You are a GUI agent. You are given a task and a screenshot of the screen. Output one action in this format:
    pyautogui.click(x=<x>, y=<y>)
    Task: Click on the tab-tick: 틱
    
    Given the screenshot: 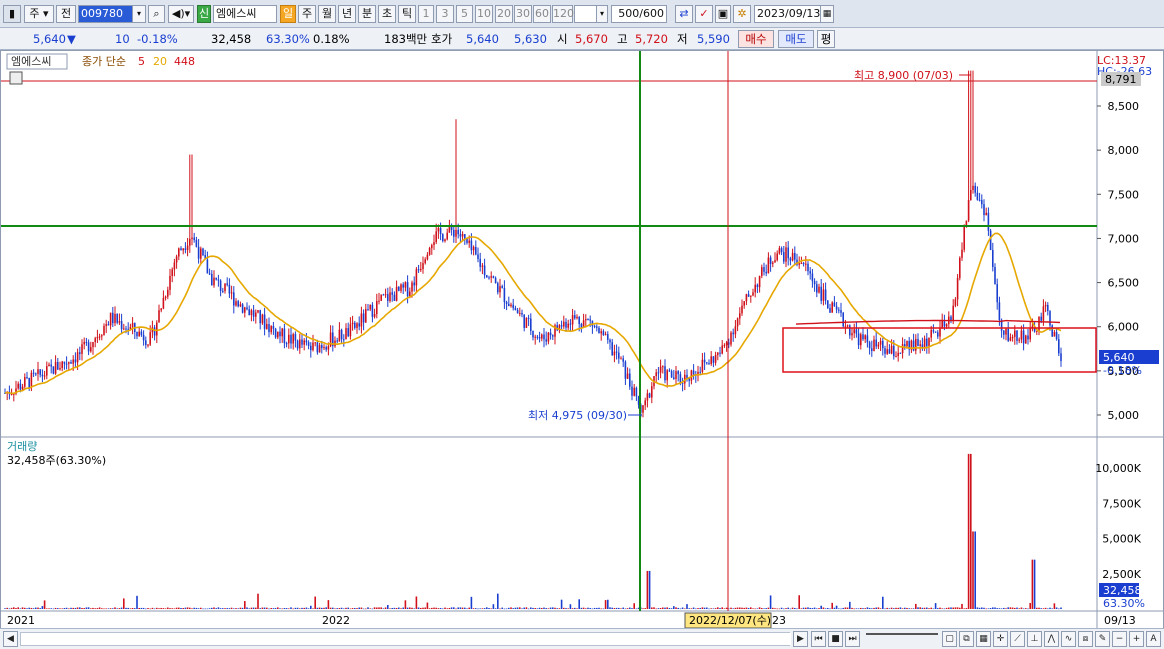 What is the action you would take?
    pyautogui.click(x=407, y=14)
    